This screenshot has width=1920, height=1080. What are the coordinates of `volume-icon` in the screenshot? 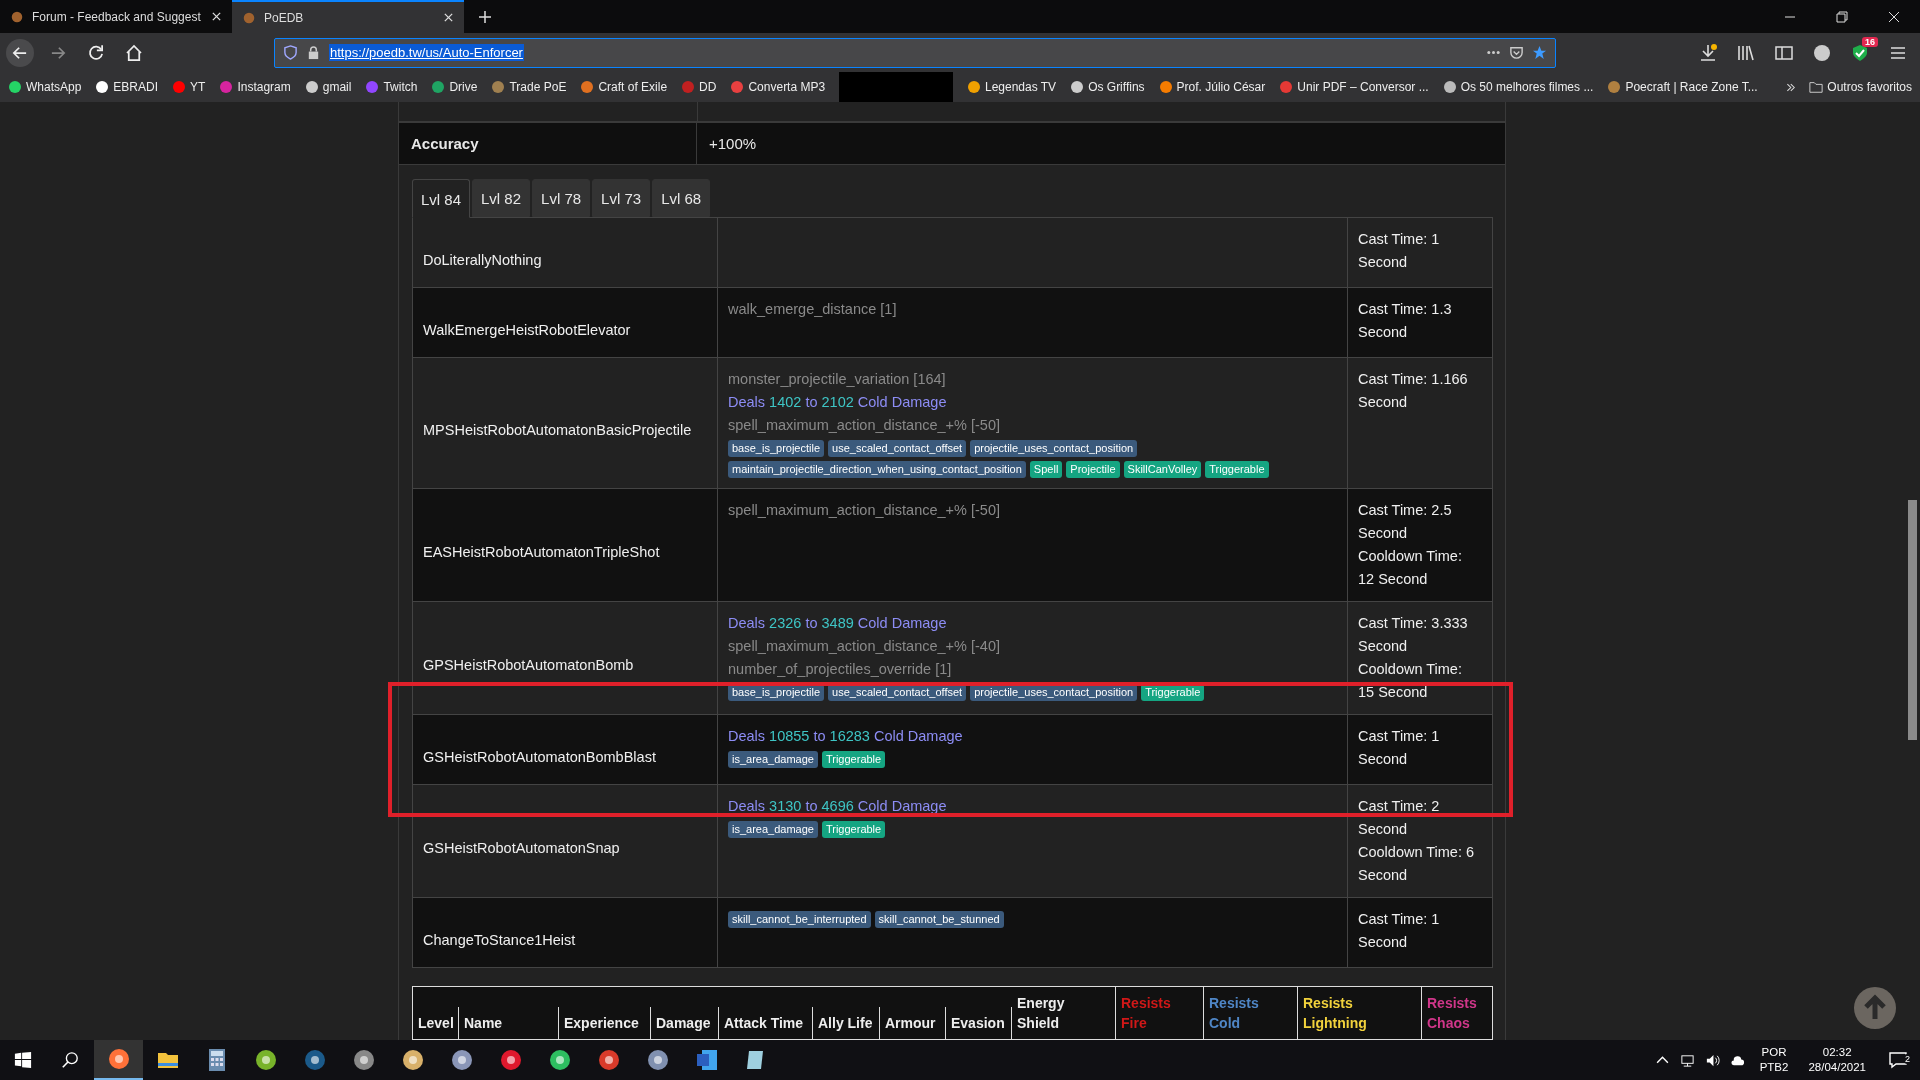 It's located at (1712, 1060).